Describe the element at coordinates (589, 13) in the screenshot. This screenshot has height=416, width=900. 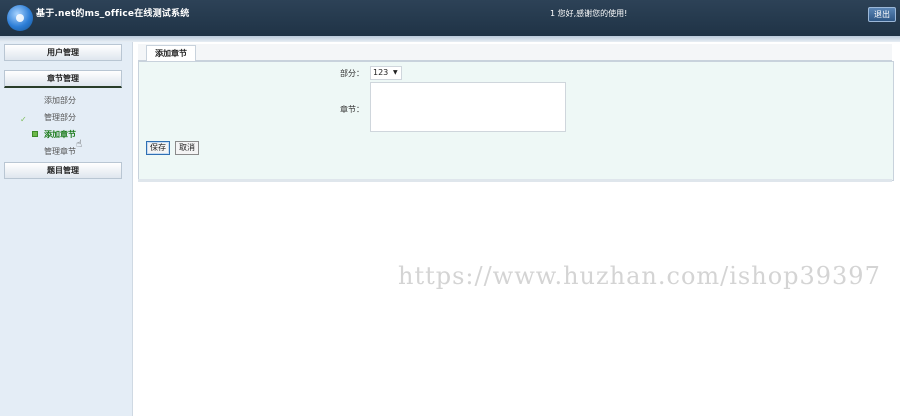
I see `welcome-text: 1 您好,感谢您的使用!` at that location.